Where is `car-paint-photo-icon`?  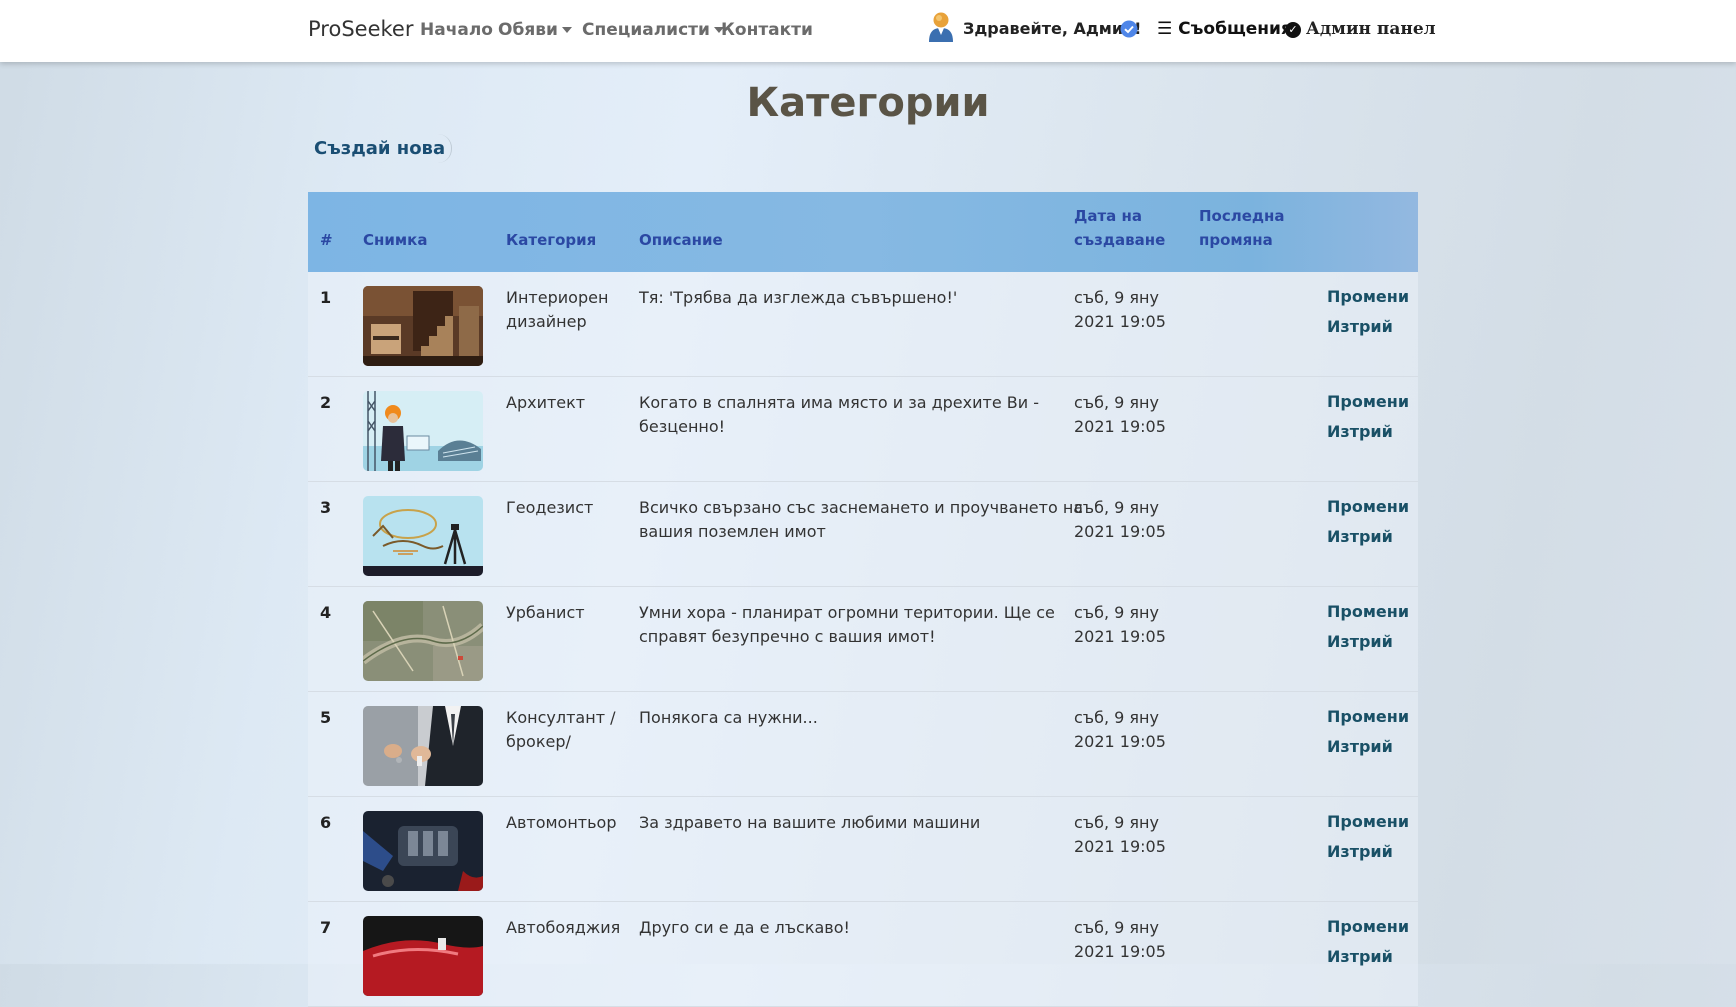 car-paint-photo-icon is located at coordinates (423, 956).